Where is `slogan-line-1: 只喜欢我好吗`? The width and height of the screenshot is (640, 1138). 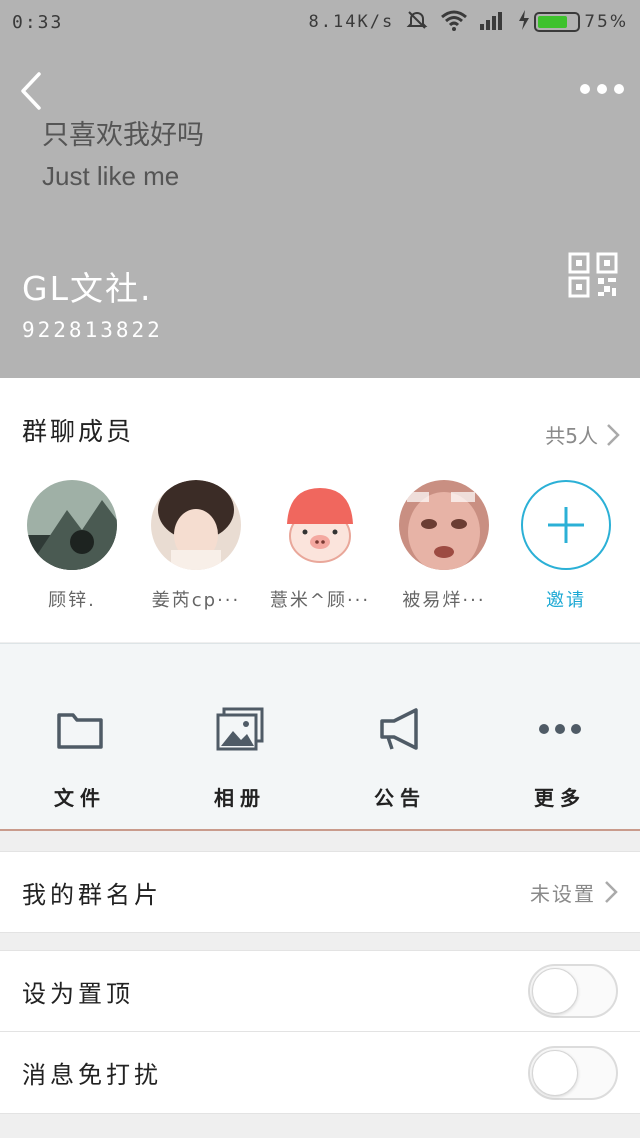
slogan-line-1: 只喜欢我好吗 is located at coordinates (123, 135).